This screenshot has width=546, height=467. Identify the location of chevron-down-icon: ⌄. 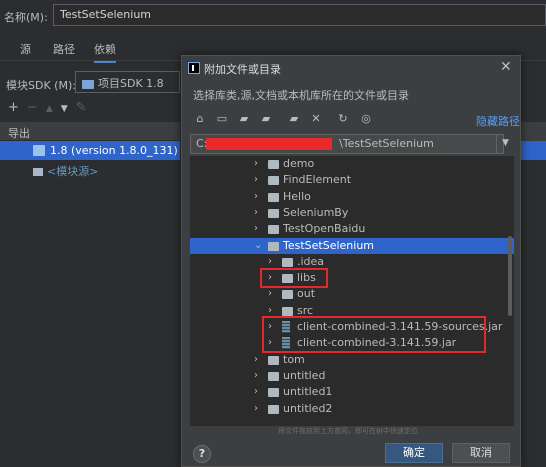
(258, 246).